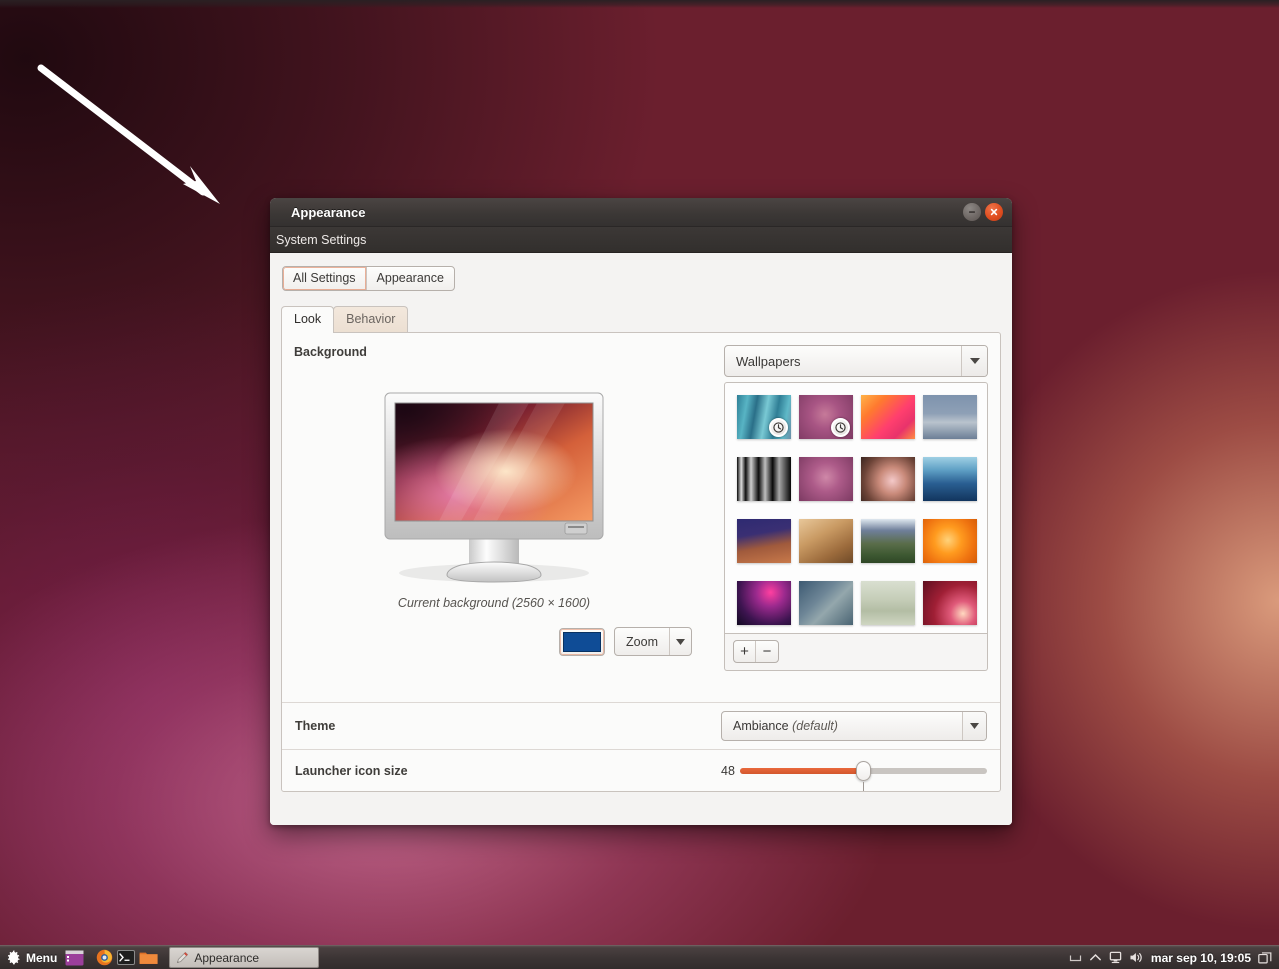 Image resolution: width=1279 pixels, height=969 pixels. Describe the element at coordinates (642, 641) in the screenshot. I see `scaling-mode-value: Zoom` at that location.